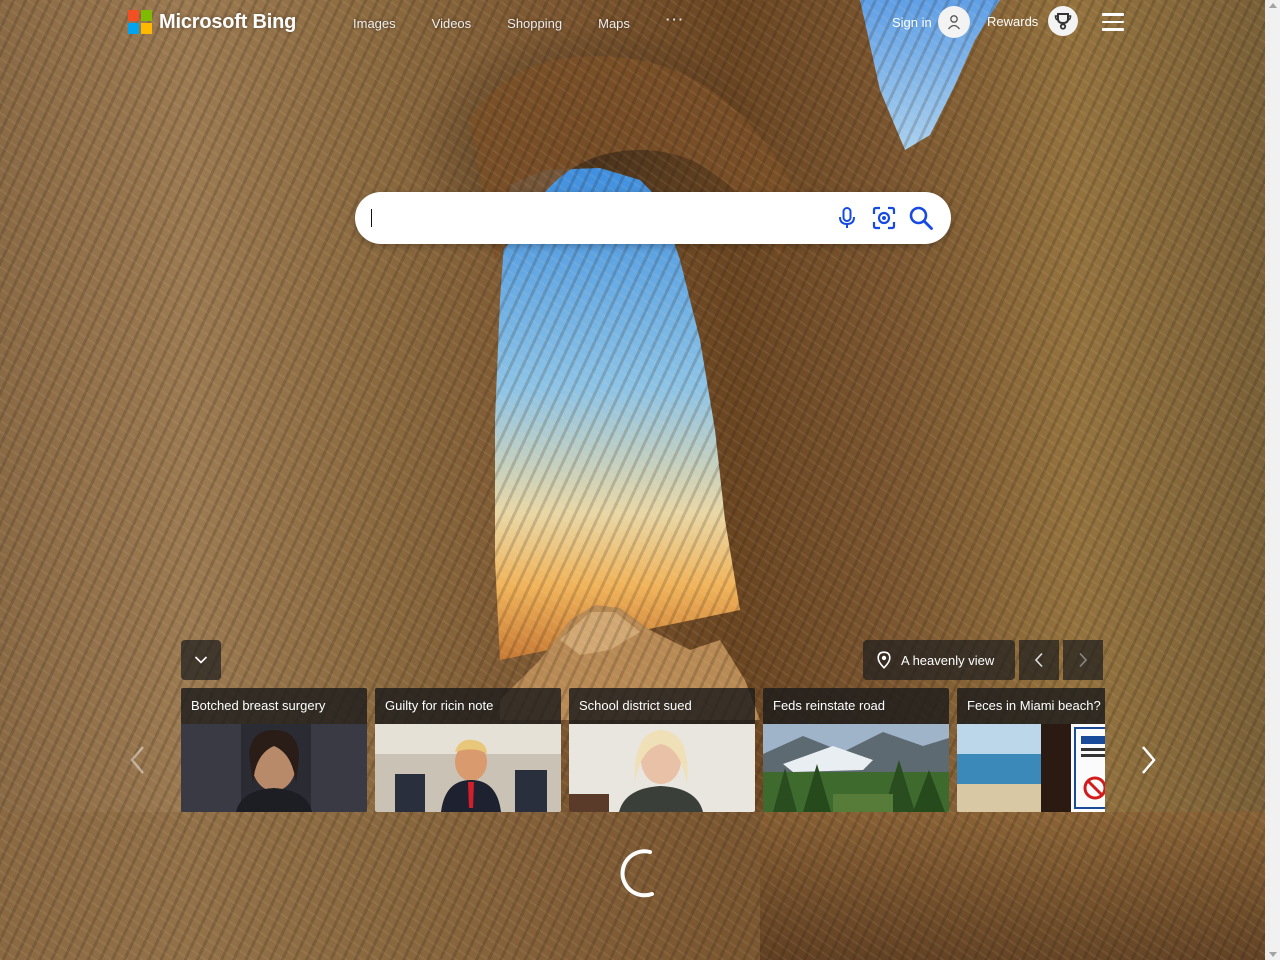 This screenshot has width=1280, height=960. Describe the element at coordinates (468, 706) in the screenshot. I see `news-card-title: Guilty for ricin note` at that location.